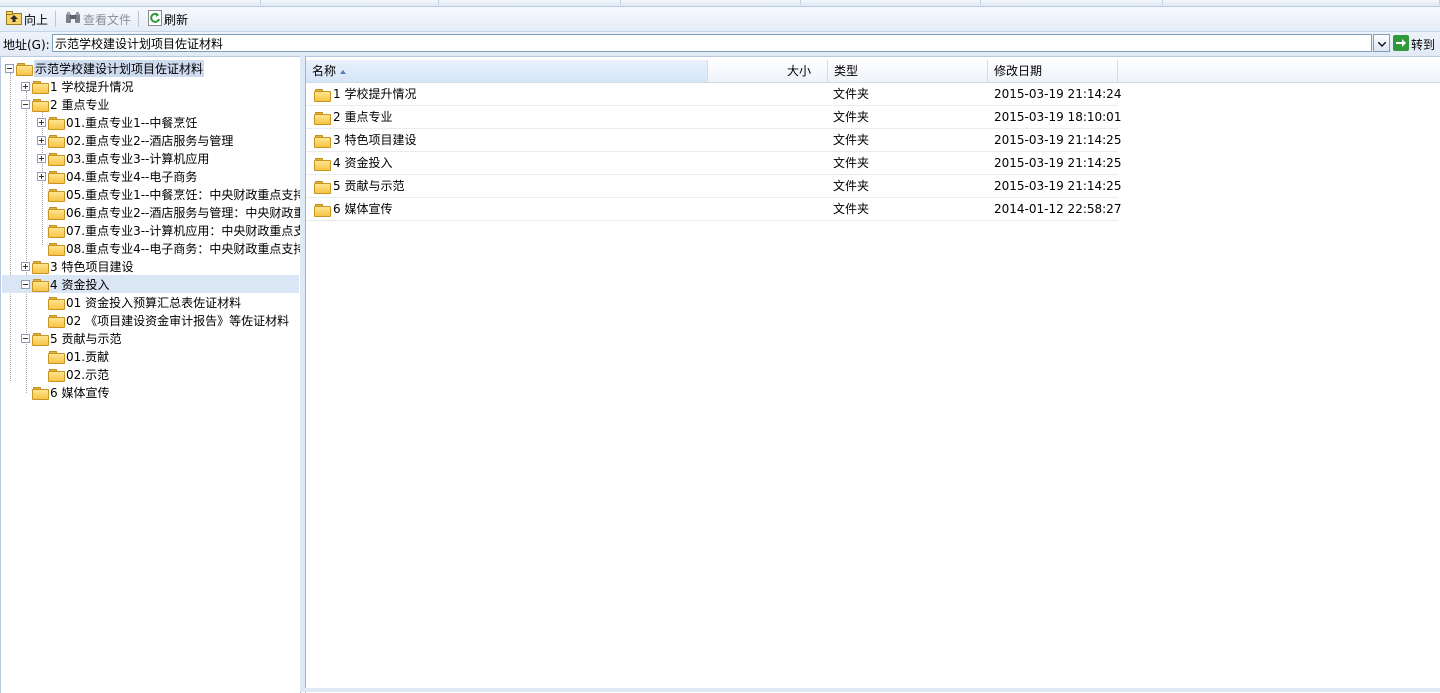 The image size is (1440, 693). I want to click on top-tab-strip, so click(720, 3).